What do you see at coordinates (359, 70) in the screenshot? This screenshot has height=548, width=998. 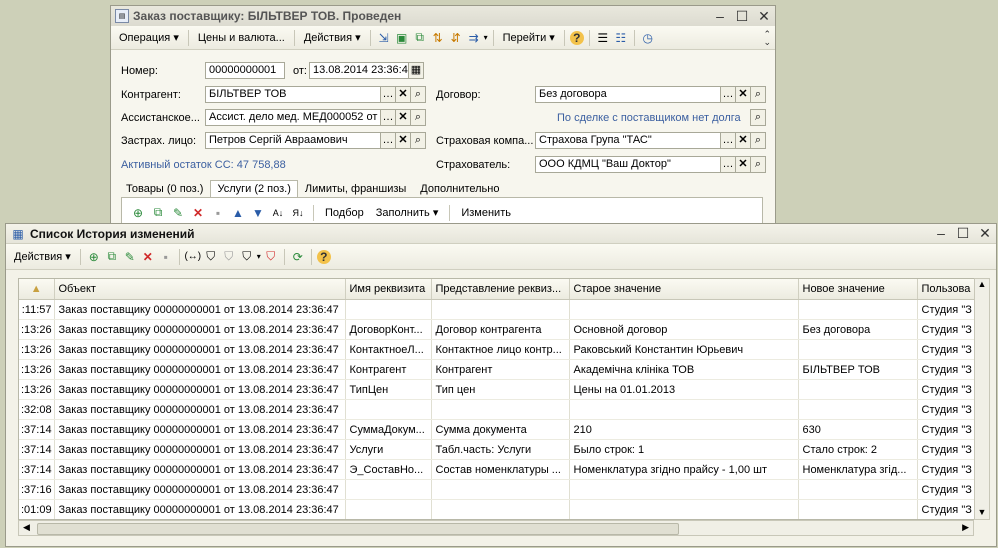 I see `date-field: 13.08.2014 23:36:47` at bounding box center [359, 70].